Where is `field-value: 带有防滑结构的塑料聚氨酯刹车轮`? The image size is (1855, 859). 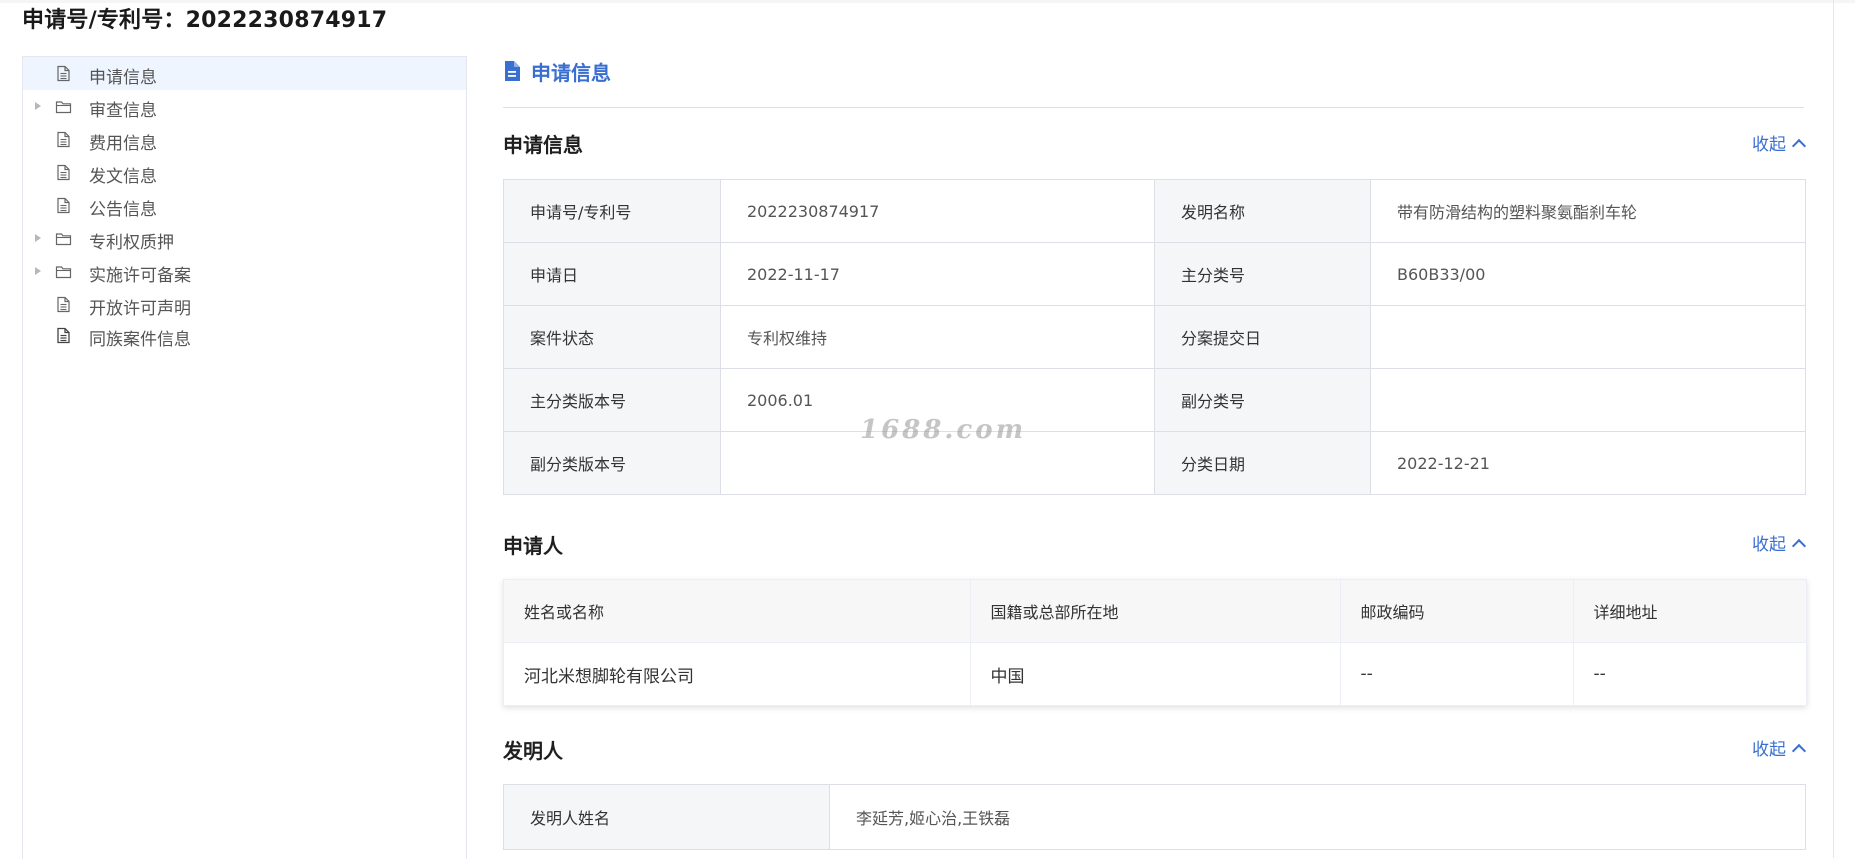 field-value: 带有防滑结构的塑料聚氨酯刹车轮 is located at coordinates (1588, 211).